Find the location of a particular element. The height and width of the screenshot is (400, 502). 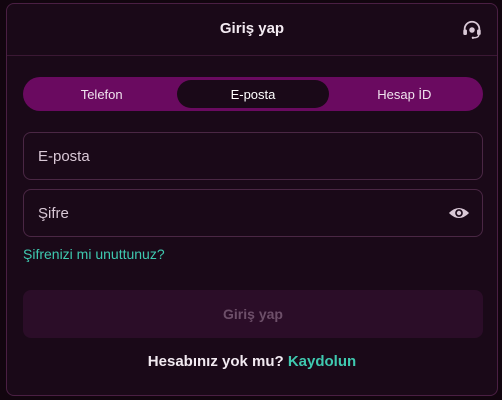

password-field-wrapper is located at coordinates (253, 213).